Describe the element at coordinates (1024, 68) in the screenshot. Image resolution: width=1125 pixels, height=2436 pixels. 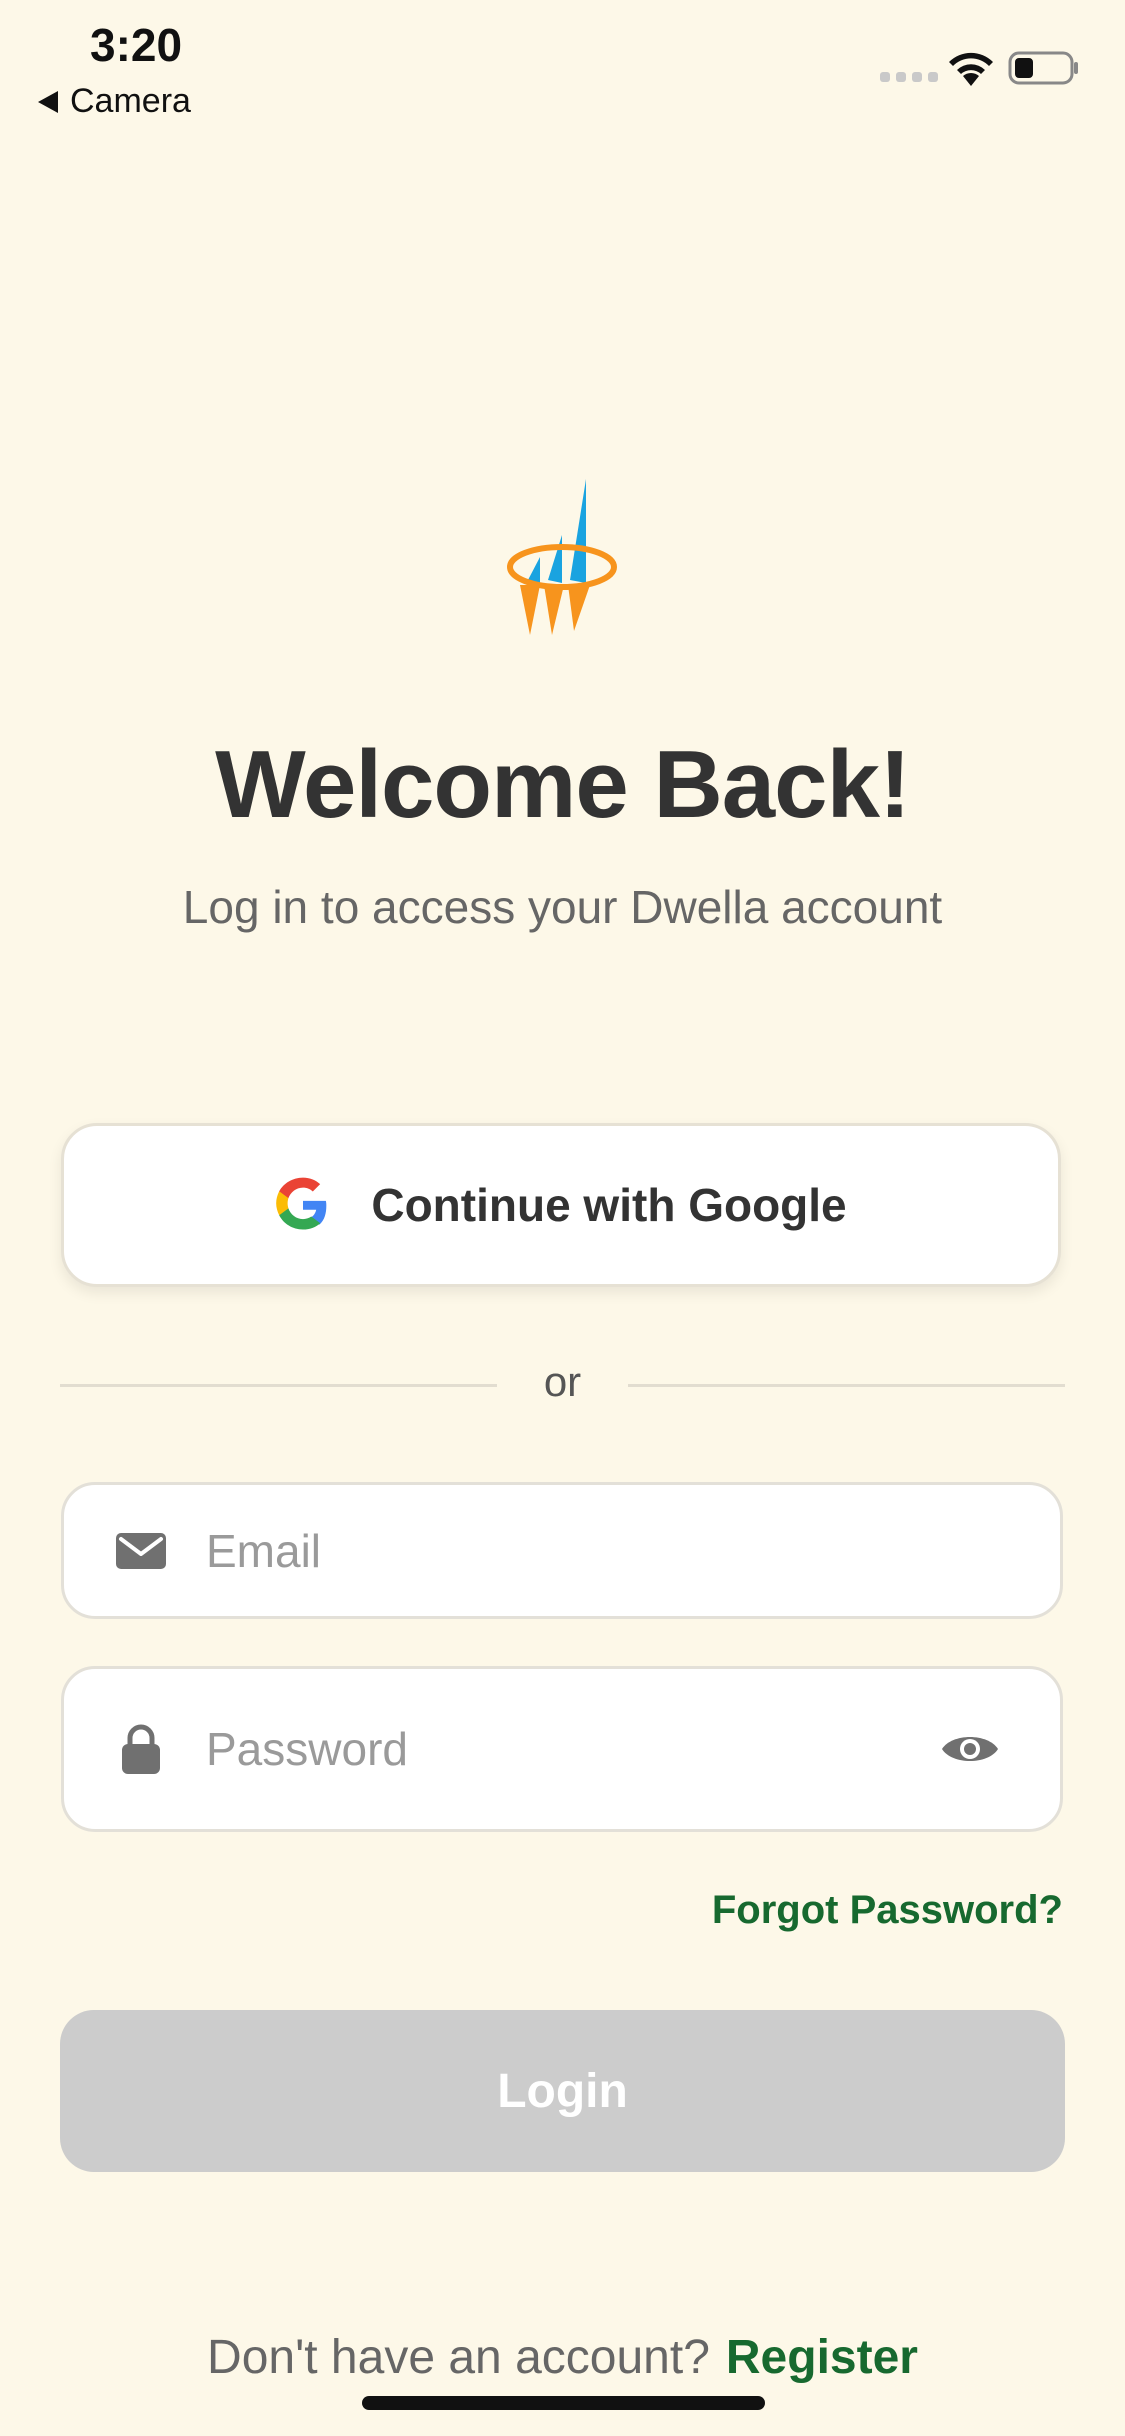
I see `battery-level-fill` at that location.